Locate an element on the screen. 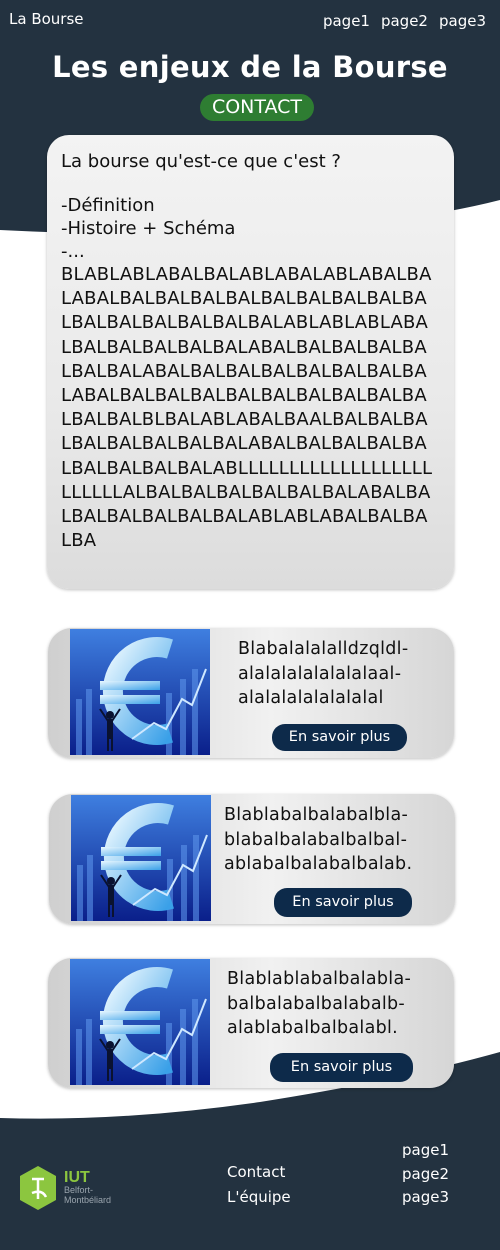 The height and width of the screenshot is (1250, 500). intro-line-history: -Histoire + Schéma is located at coordinates (148, 228).